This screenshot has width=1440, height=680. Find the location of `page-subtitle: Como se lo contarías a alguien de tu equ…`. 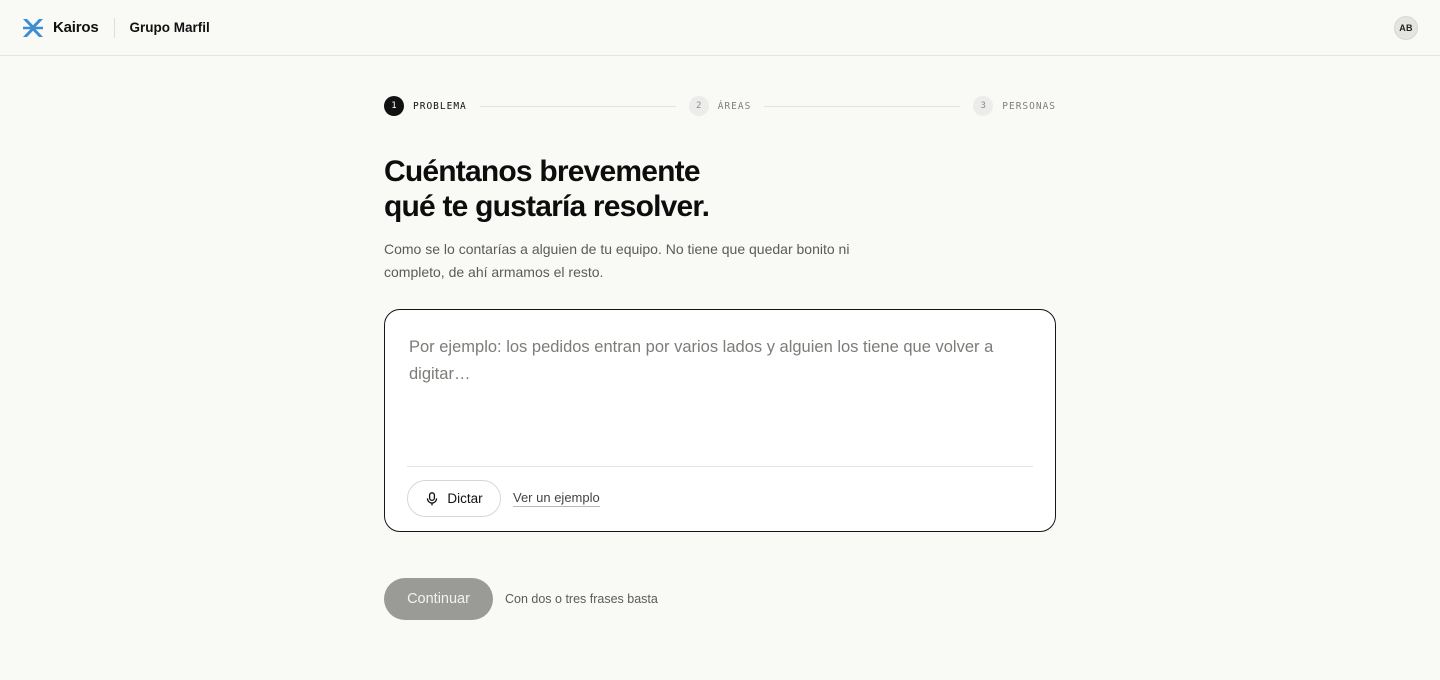

page-subtitle: Como se lo contarías a alguien de tu equ… is located at coordinates (644, 261).